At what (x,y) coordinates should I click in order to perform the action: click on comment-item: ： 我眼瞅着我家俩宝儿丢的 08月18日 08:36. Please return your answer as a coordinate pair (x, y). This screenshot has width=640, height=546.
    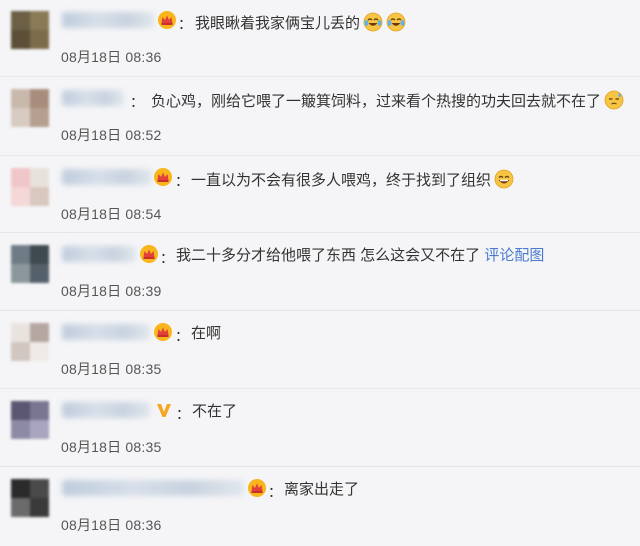
    Looking at the image, I should click on (320, 39).